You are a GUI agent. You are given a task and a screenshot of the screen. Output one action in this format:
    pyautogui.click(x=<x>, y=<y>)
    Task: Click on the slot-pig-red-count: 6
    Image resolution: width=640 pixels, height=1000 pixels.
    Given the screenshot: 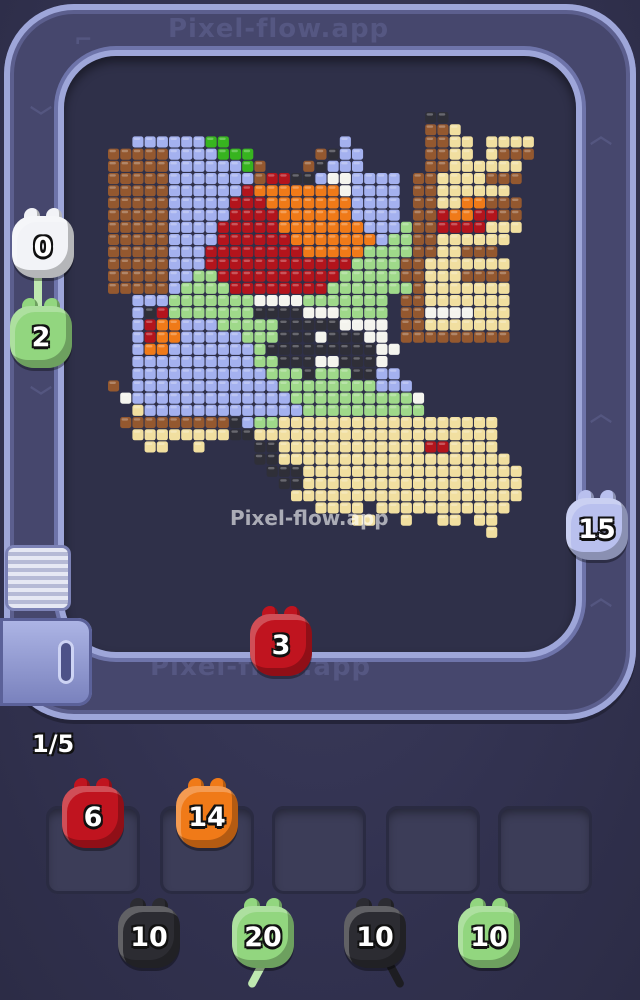 What is the action you would take?
    pyautogui.click(x=93, y=817)
    